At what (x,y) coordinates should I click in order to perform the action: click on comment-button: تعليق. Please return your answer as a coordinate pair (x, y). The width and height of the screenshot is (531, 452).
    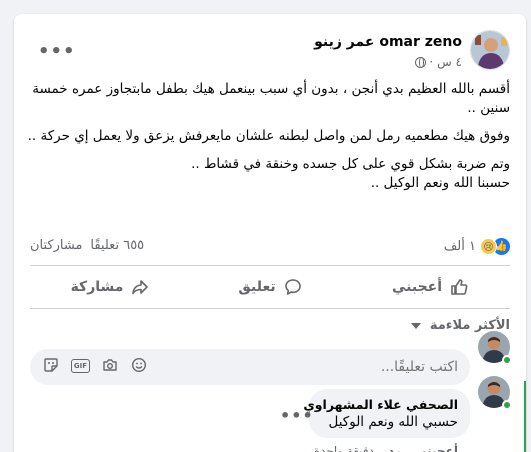
    Looking at the image, I should click on (270, 287).